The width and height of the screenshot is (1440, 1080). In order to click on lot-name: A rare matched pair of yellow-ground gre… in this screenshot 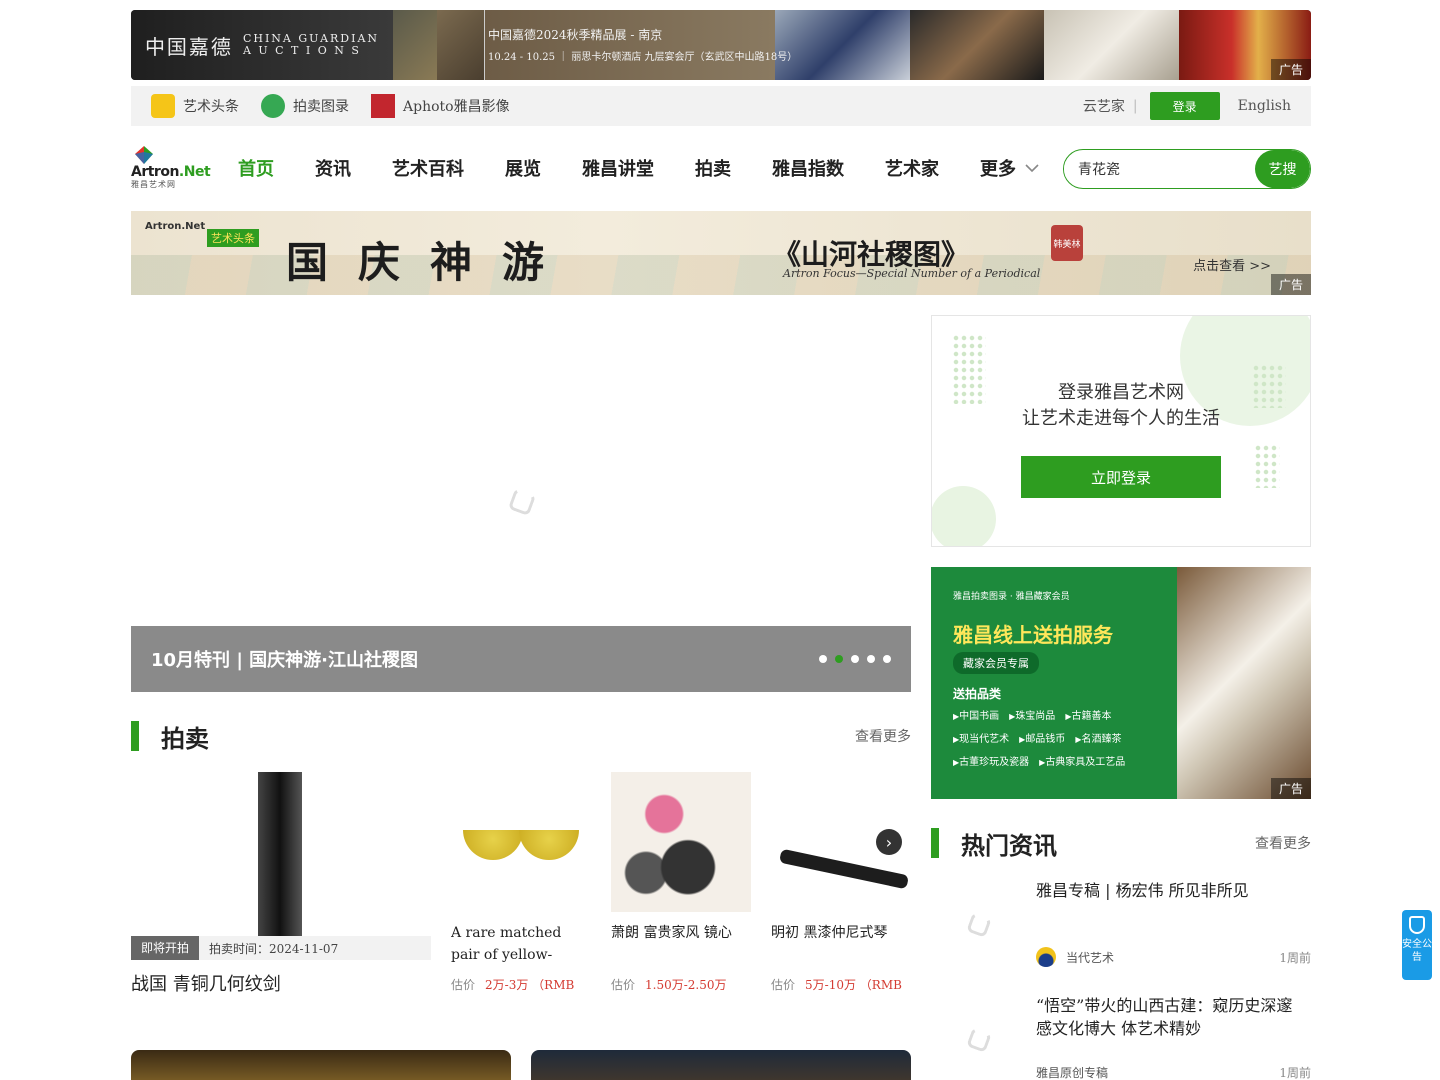, I will do `click(521, 944)`.